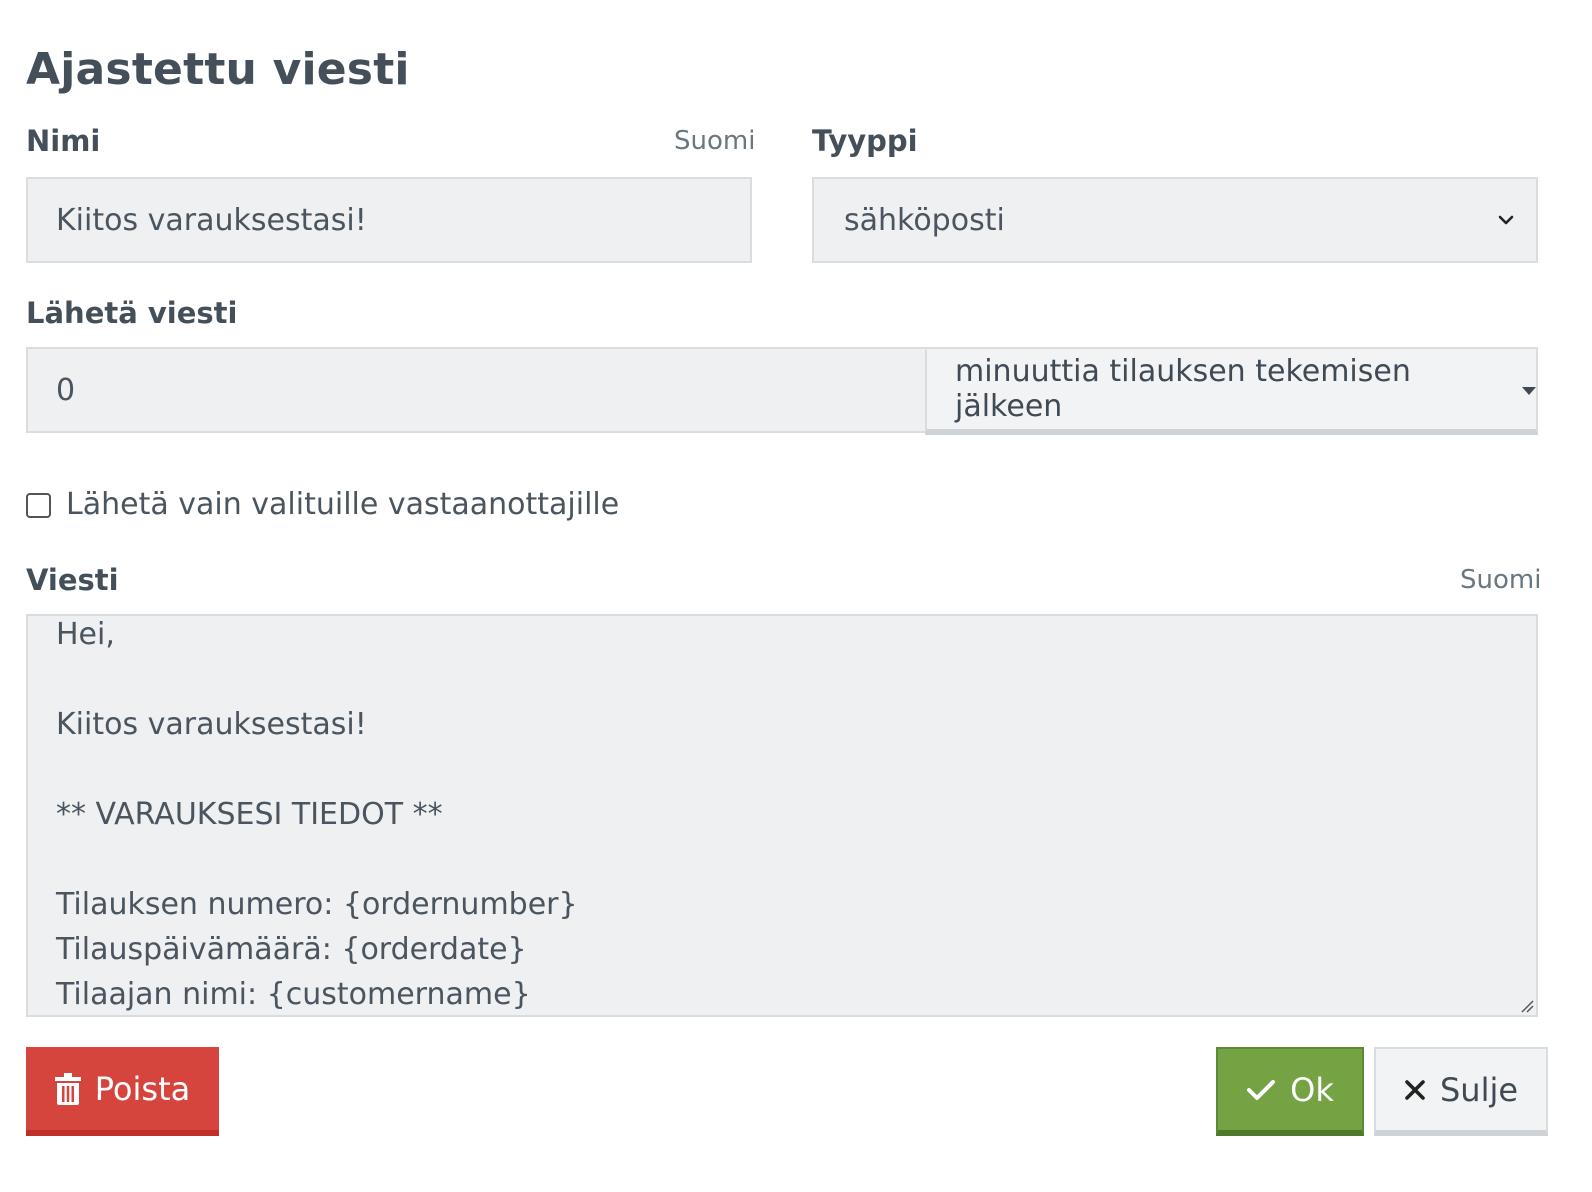 The height and width of the screenshot is (1192, 1592). What do you see at coordinates (317, 904) in the screenshot?
I see `message-line: Tilauksen numero: {ordernumber}` at bounding box center [317, 904].